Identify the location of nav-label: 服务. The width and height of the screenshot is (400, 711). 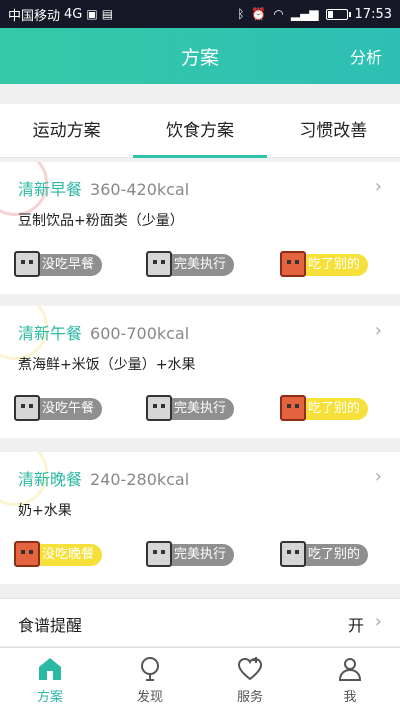
(249, 697).